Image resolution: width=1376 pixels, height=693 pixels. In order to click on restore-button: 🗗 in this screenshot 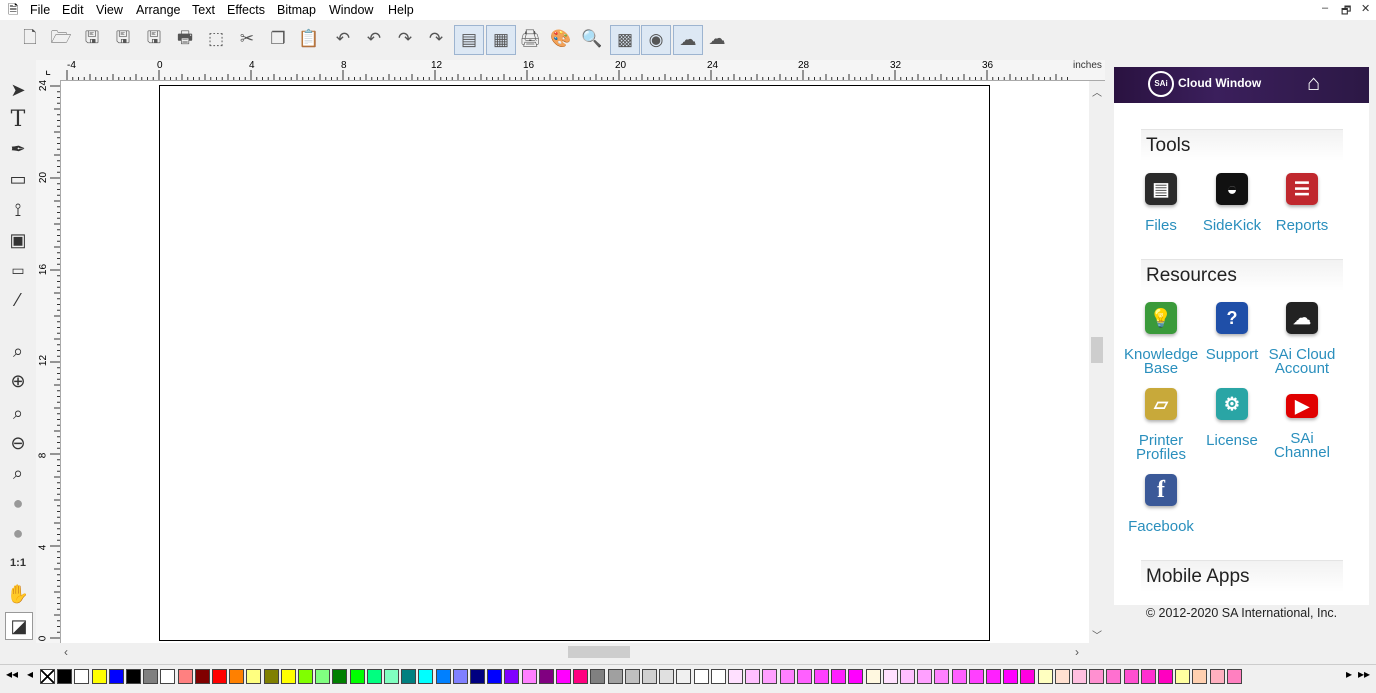, I will do `click(1346, 11)`.